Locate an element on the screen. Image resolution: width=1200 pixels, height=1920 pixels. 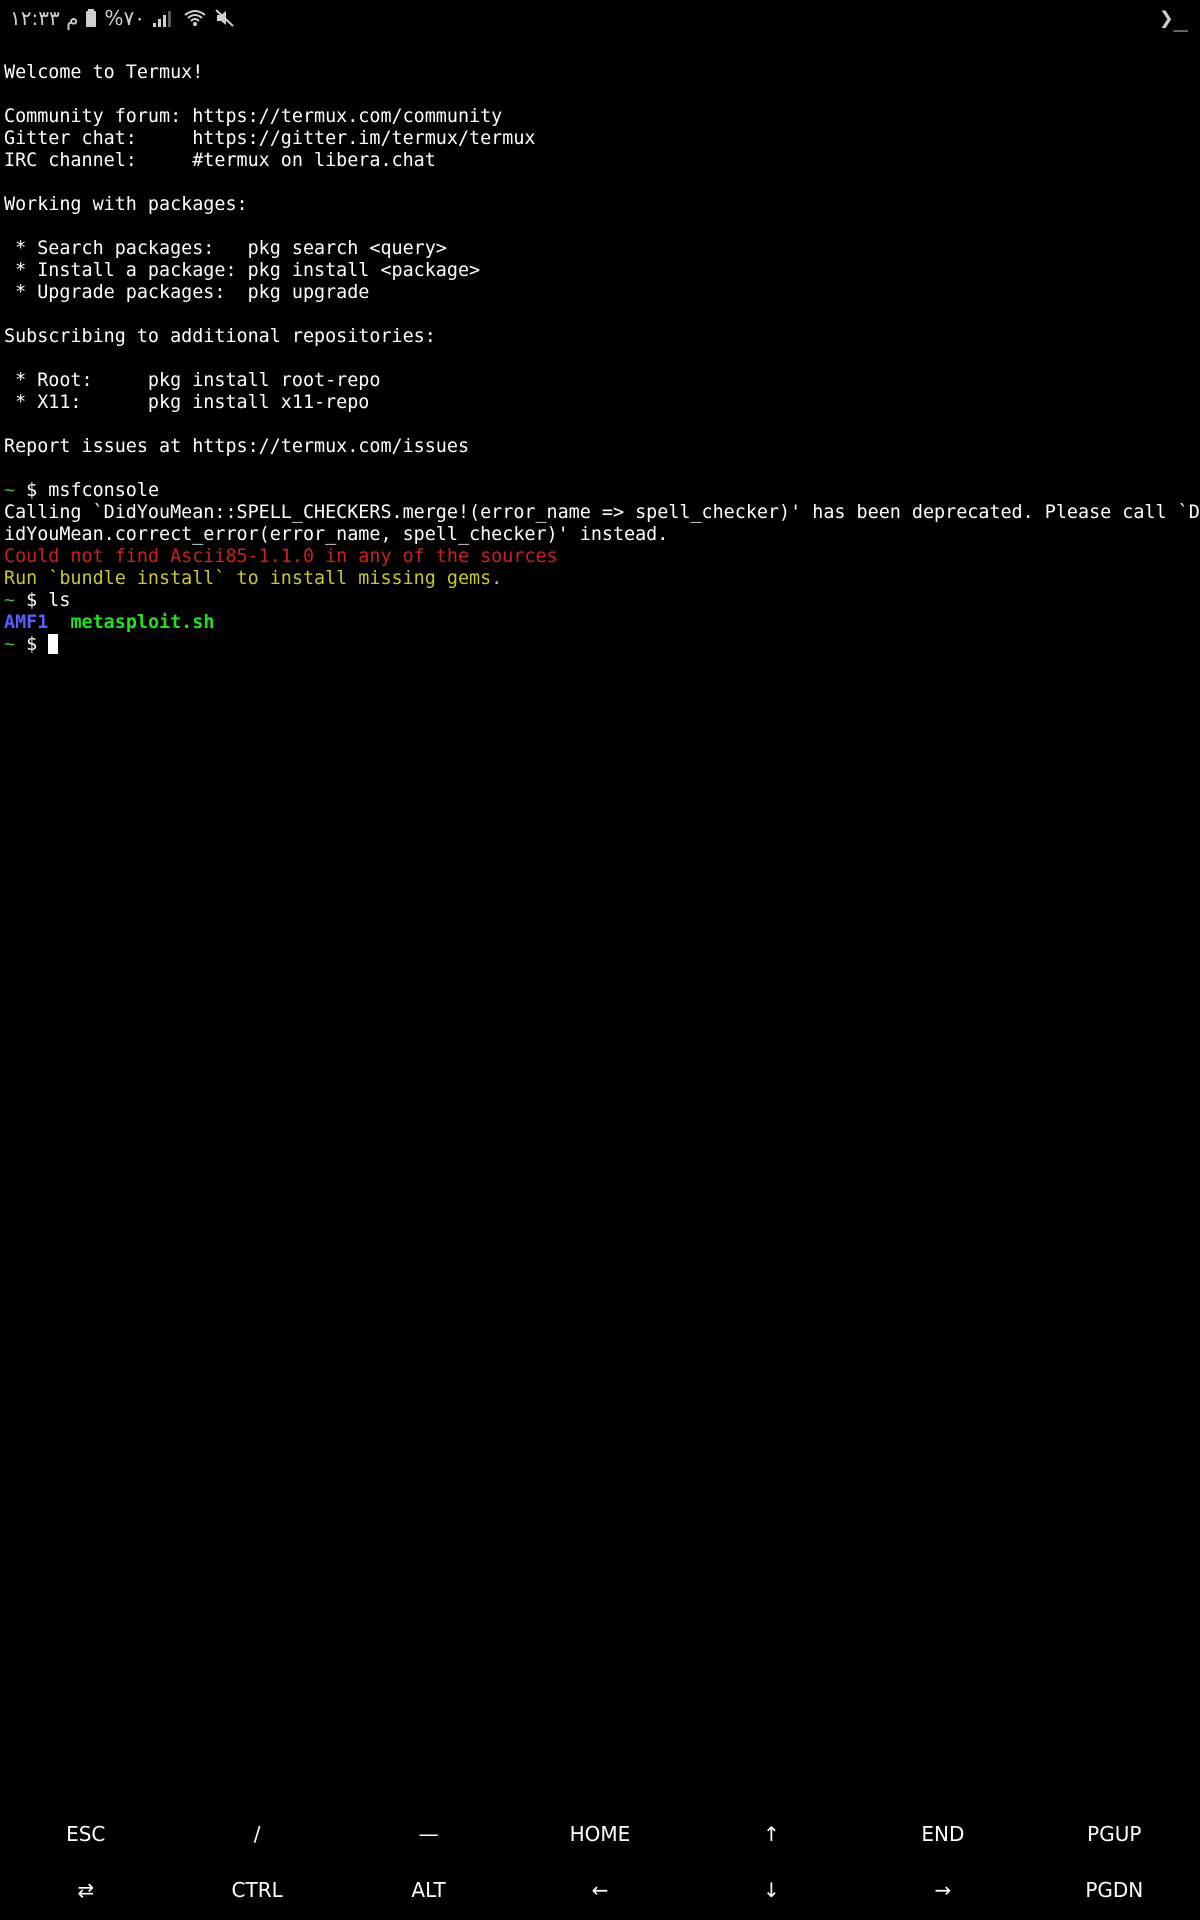
terminal-line: IRC channel: #termux on libera.chat is located at coordinates (600, 161).